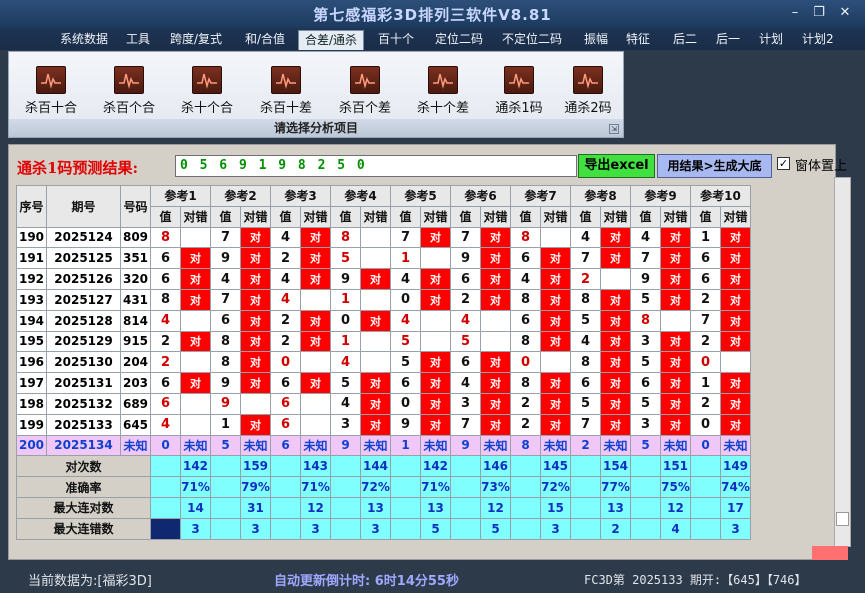  Describe the element at coordinates (383, 237) in the screenshot. I see `table-row: 190 2025124 809 8 7 对 4 对 8 7 对 7 对 8 4 对 4 对 1 对` at that location.